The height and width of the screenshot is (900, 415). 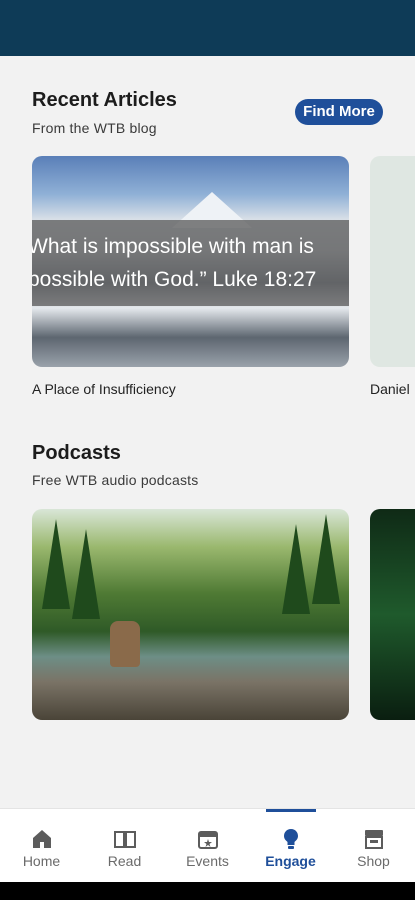 I want to click on nav-shop: Shop, so click(x=373, y=846).